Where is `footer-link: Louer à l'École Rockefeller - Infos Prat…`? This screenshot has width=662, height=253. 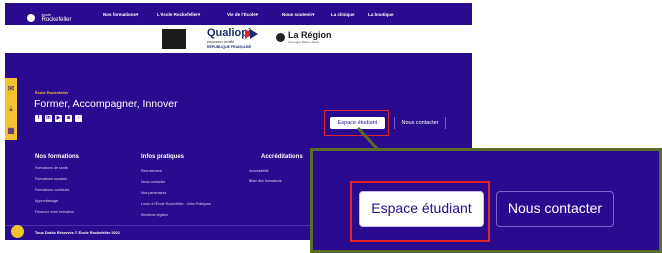 footer-link: Louer à l'École Rockefeller - Infos Prat… is located at coordinates (176, 204).